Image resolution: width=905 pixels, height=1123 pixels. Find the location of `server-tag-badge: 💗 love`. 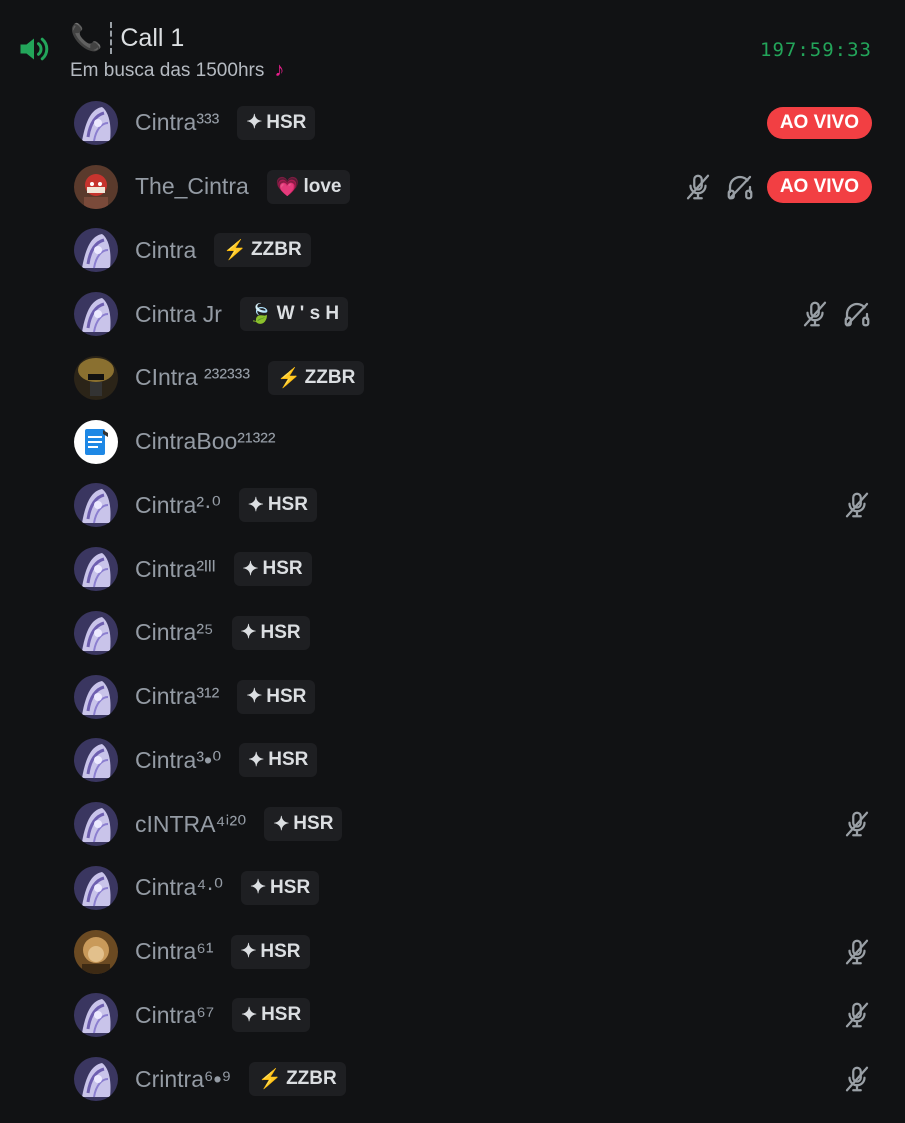

server-tag-badge: 💗 love is located at coordinates (308, 186).